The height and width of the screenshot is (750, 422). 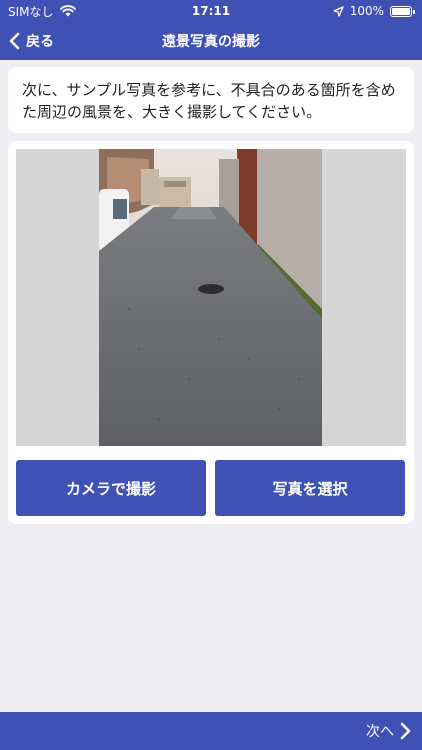 I want to click on chevron-right-icon, so click(x=405, y=731).